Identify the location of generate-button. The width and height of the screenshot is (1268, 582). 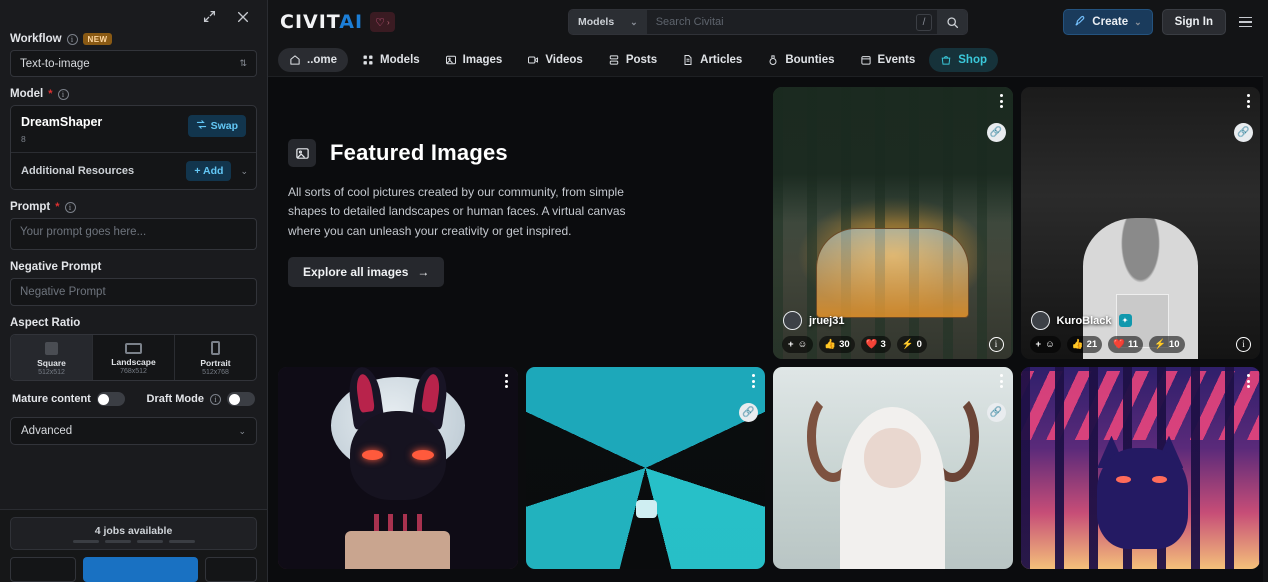
(140, 569).